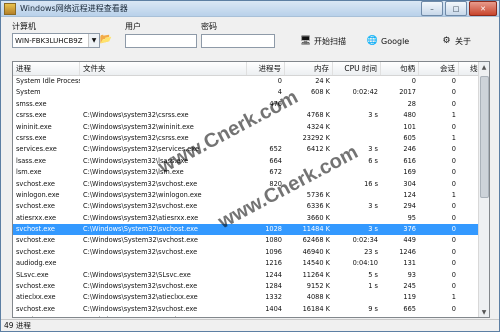  Describe the element at coordinates (439, 68) in the screenshot. I see `column-header-session: 会话` at that location.